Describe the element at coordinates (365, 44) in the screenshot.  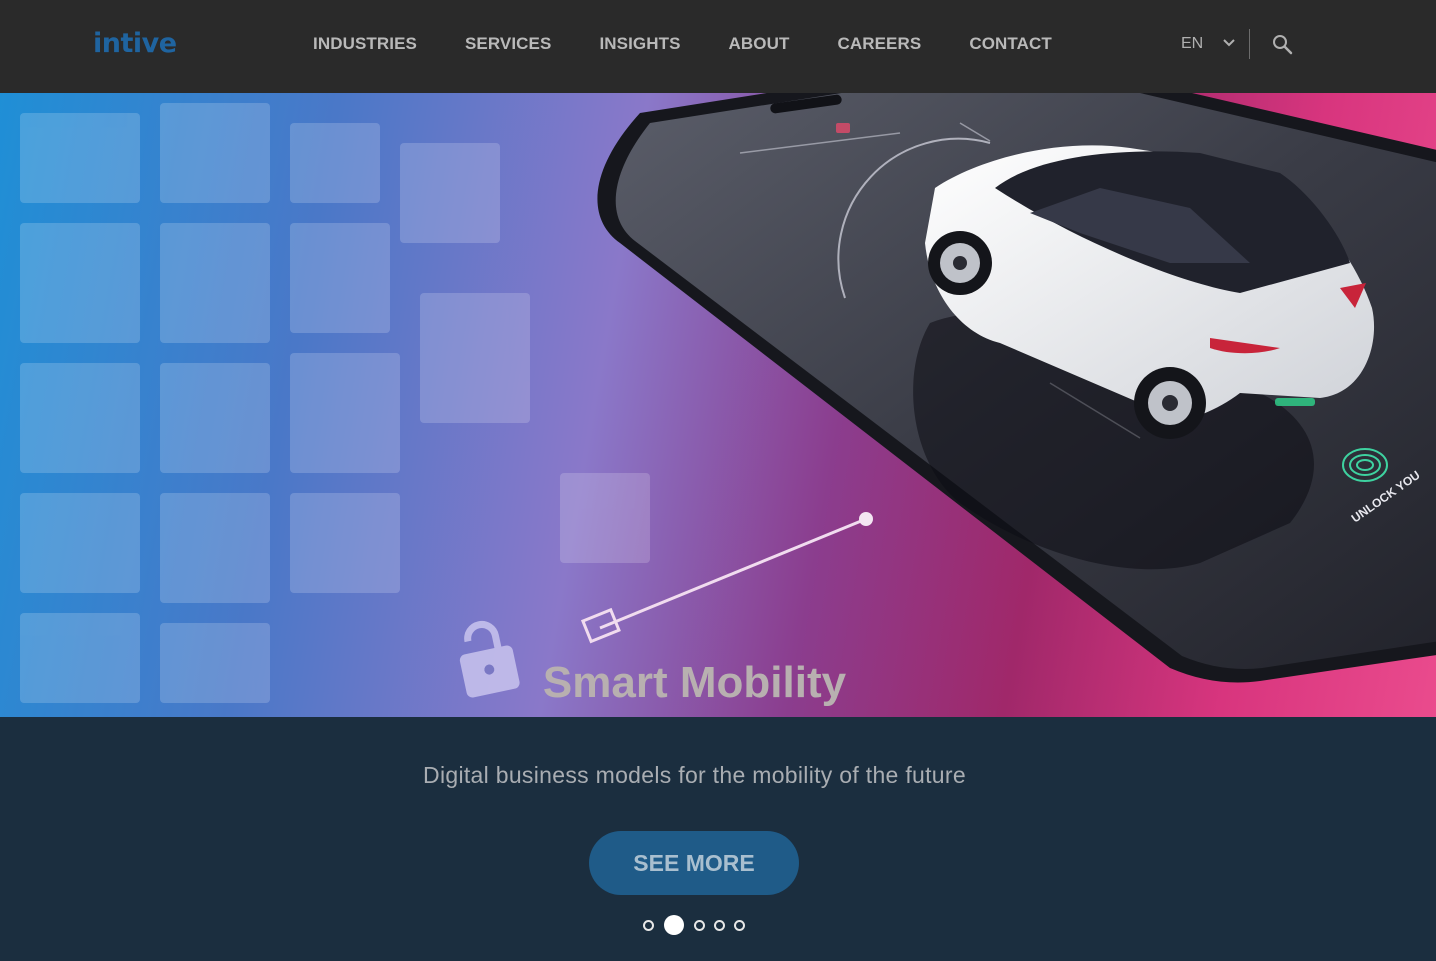
I see `nav-item-industries: INDUSTRIES` at that location.